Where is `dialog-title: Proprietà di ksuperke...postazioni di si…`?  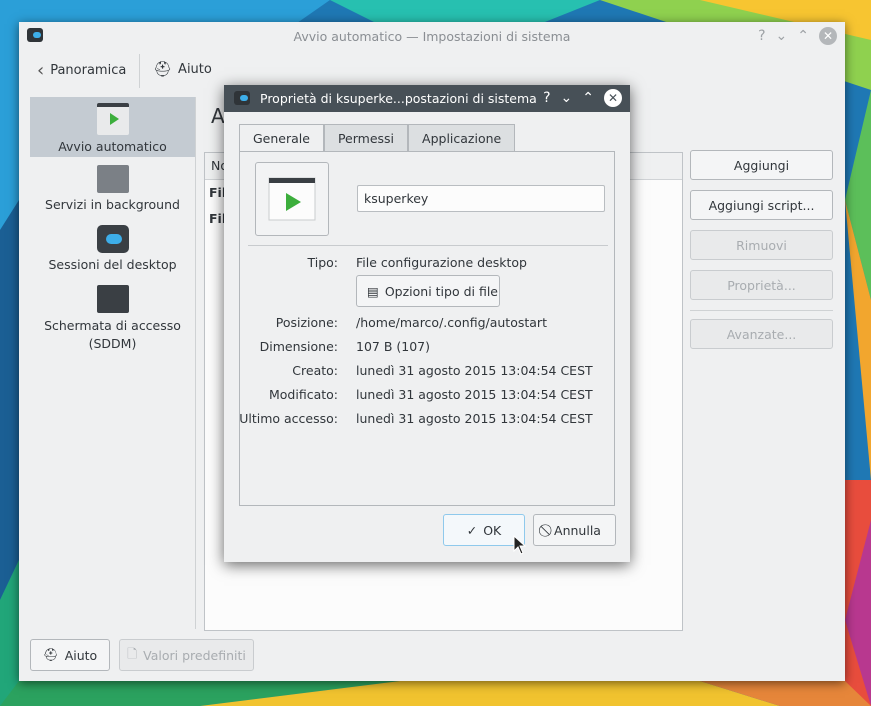 dialog-title: Proprietà di ksuperke...postazioni di si… is located at coordinates (398, 98).